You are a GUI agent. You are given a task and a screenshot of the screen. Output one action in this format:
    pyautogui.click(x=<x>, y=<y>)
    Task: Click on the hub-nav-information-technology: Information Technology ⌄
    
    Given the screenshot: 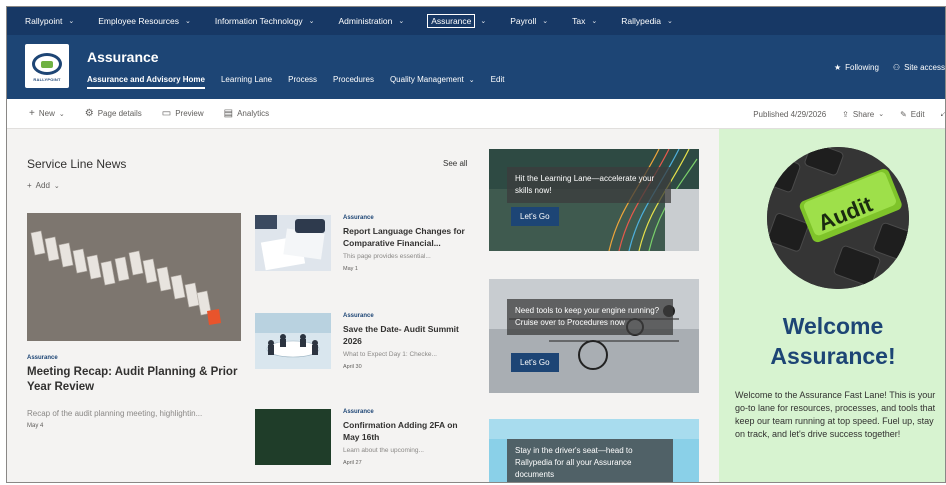 What is the action you would take?
    pyautogui.click(x=265, y=21)
    